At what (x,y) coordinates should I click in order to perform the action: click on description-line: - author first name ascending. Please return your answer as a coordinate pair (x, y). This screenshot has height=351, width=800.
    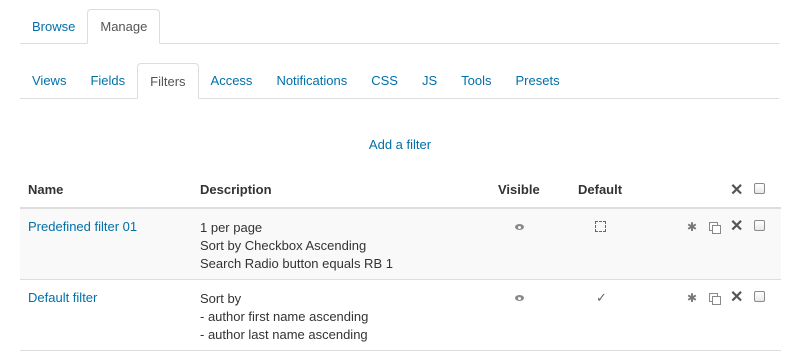
    Looking at the image, I should click on (284, 316).